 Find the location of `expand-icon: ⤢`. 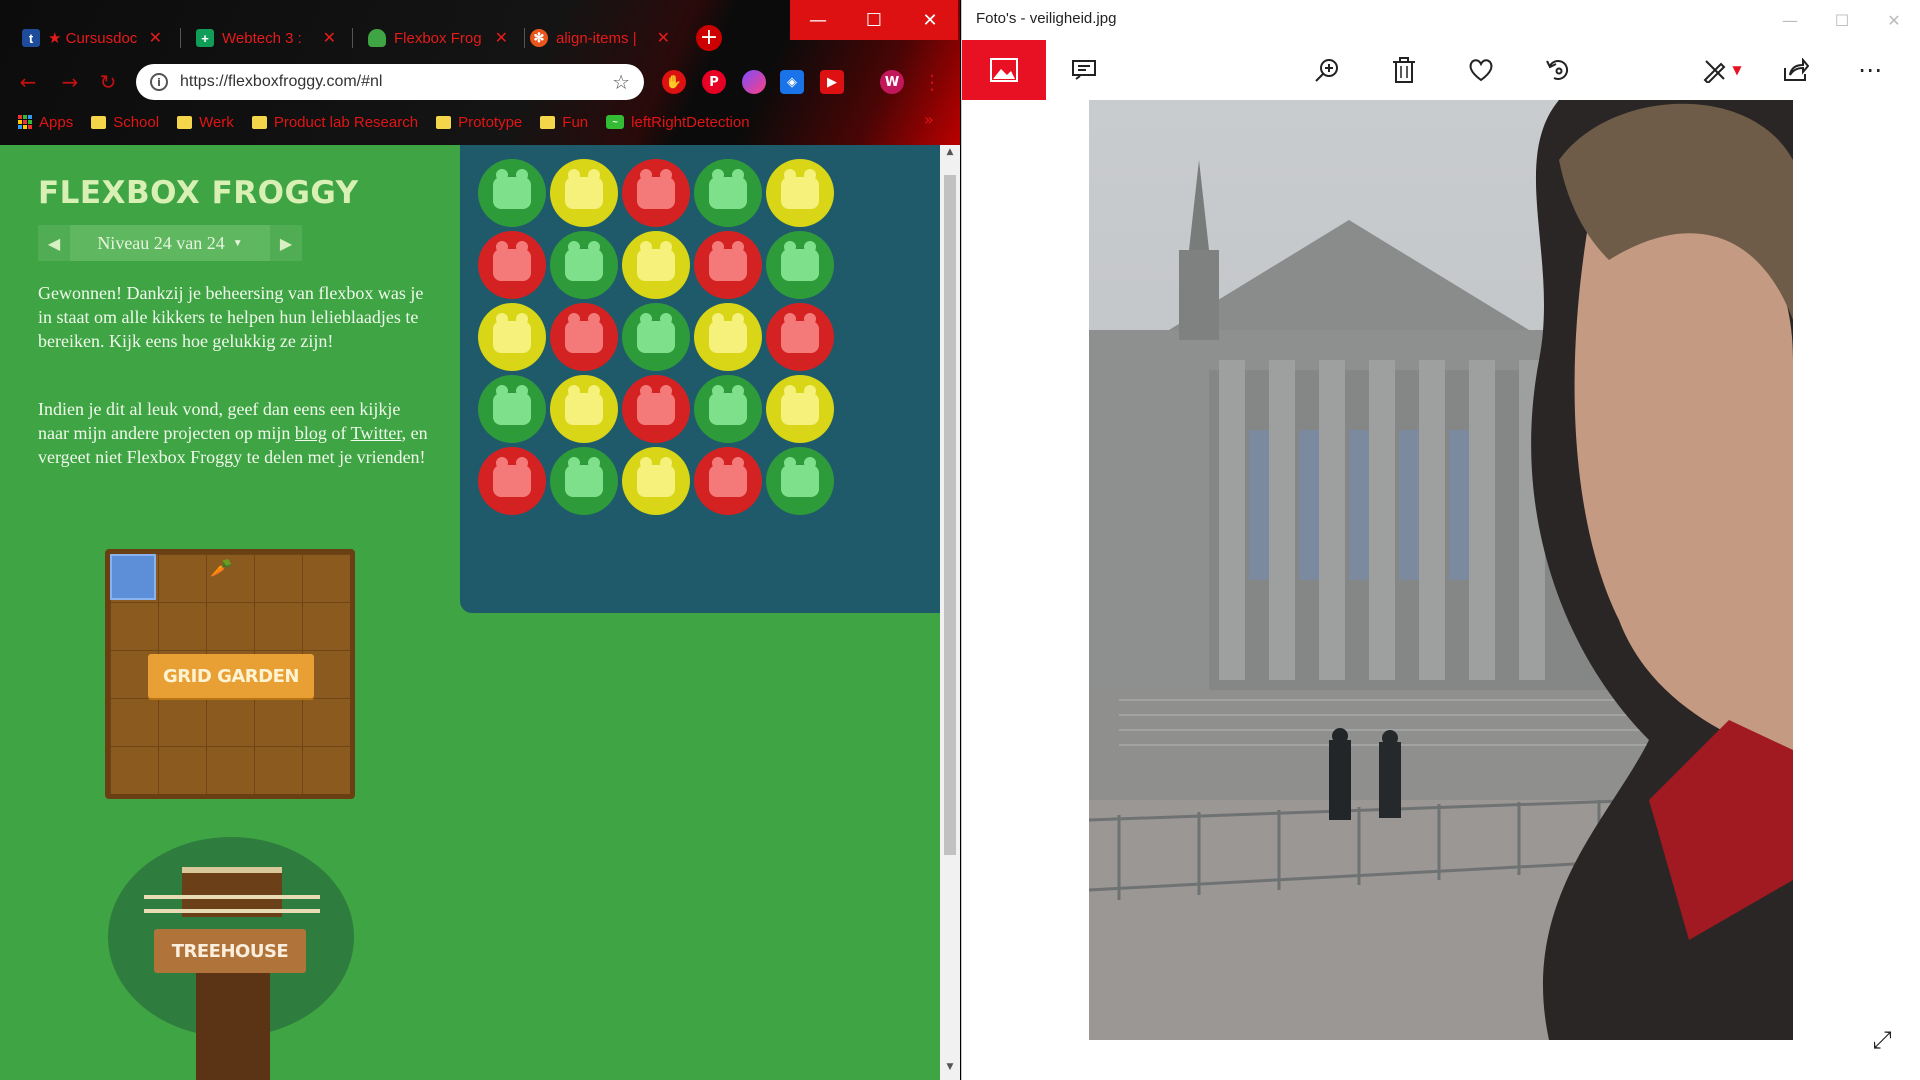

expand-icon: ⤢ is located at coordinates (1882, 1040).